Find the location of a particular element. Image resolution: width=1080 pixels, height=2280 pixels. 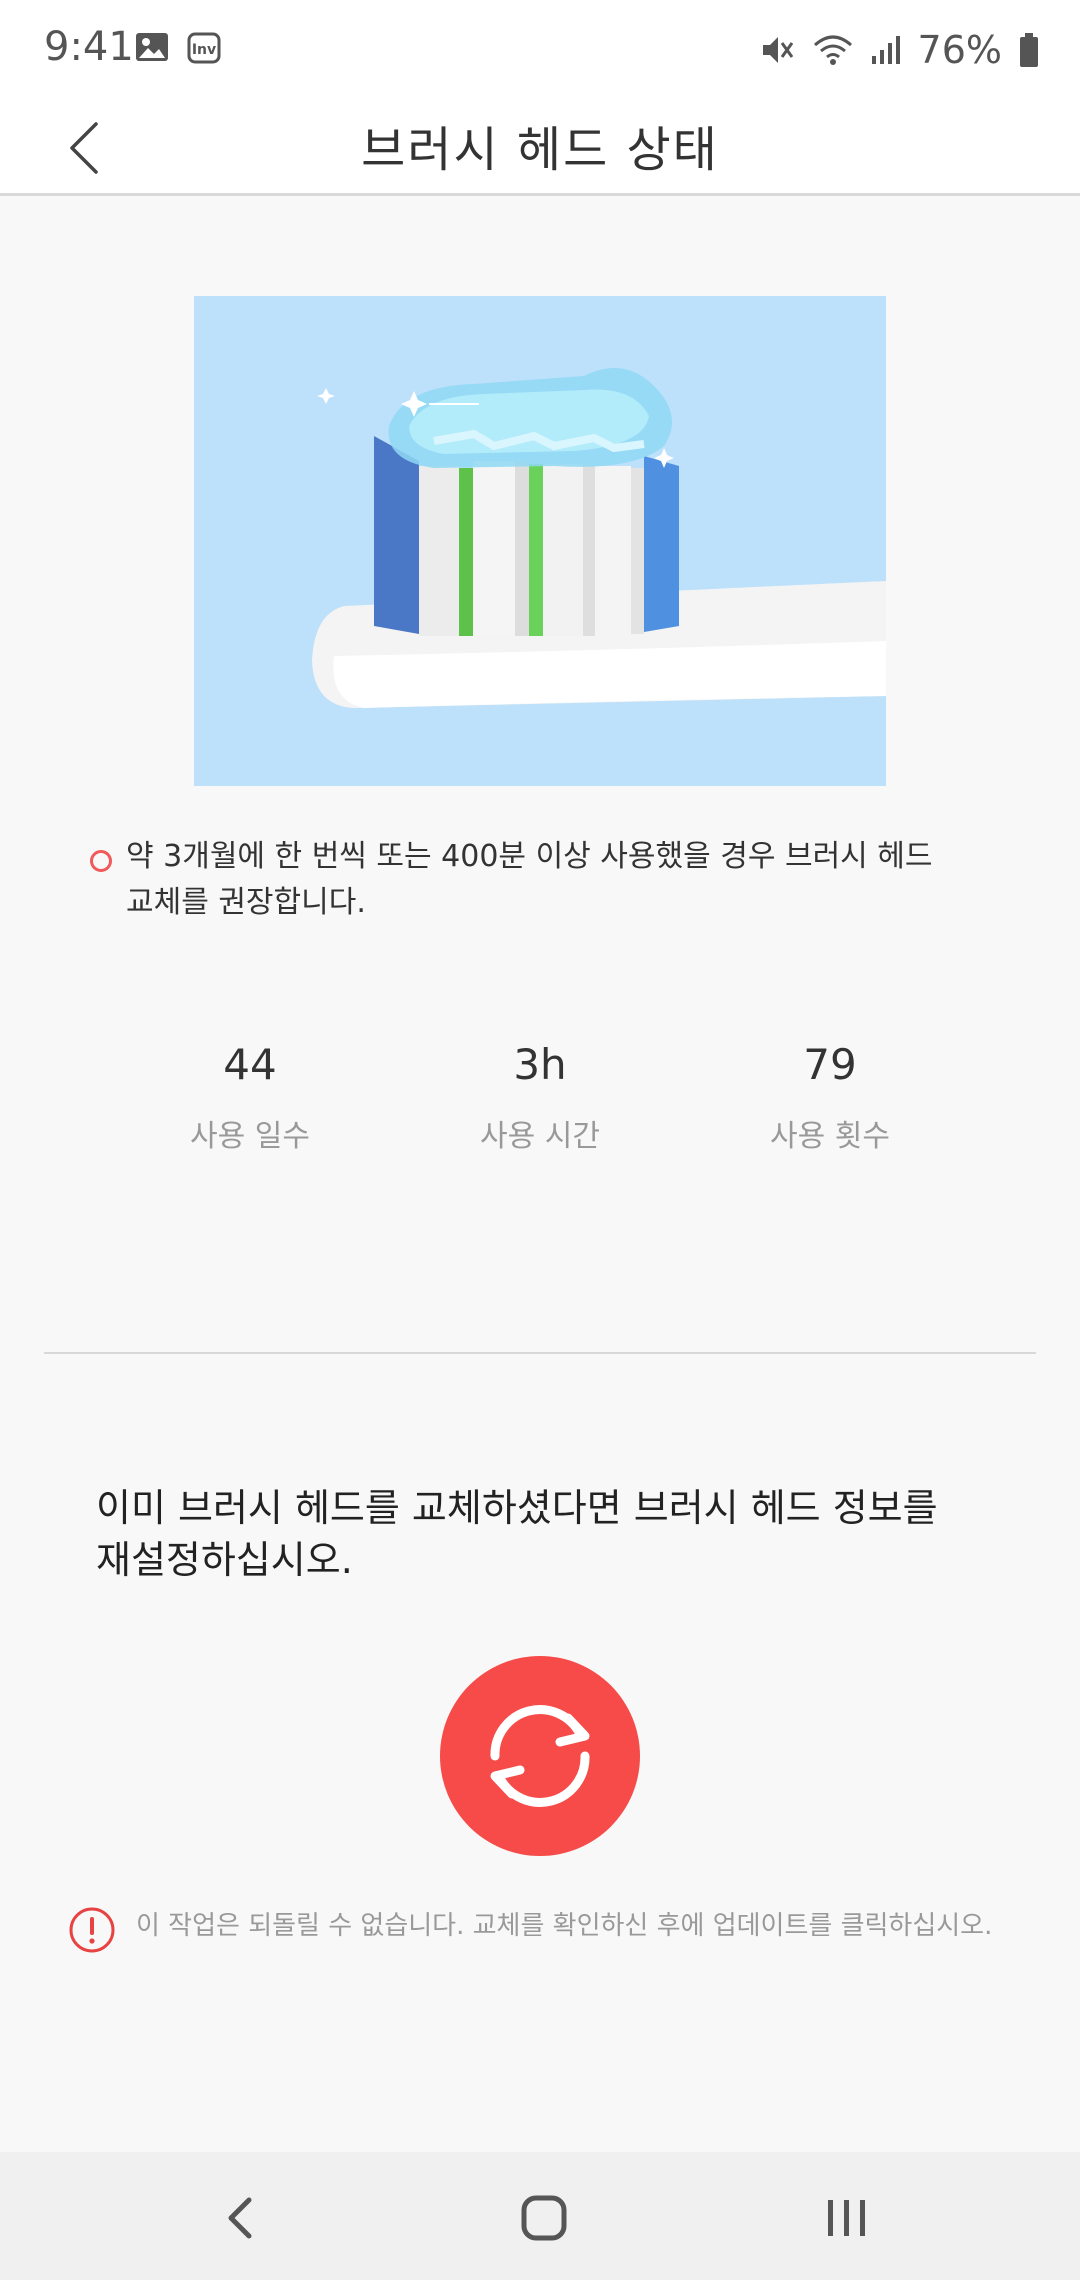

battery-icon is located at coordinates (1029, 50).